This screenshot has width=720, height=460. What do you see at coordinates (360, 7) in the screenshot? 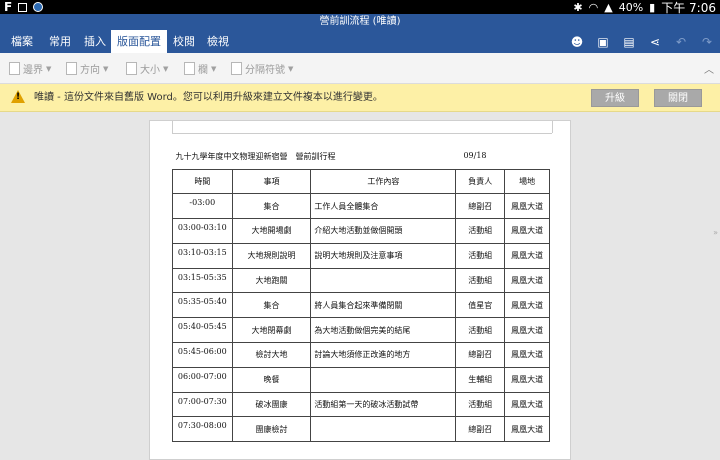
I see `status-bar: F ✱ ◠ ▲ 40% ▮ 下午 7:06` at bounding box center [360, 7].